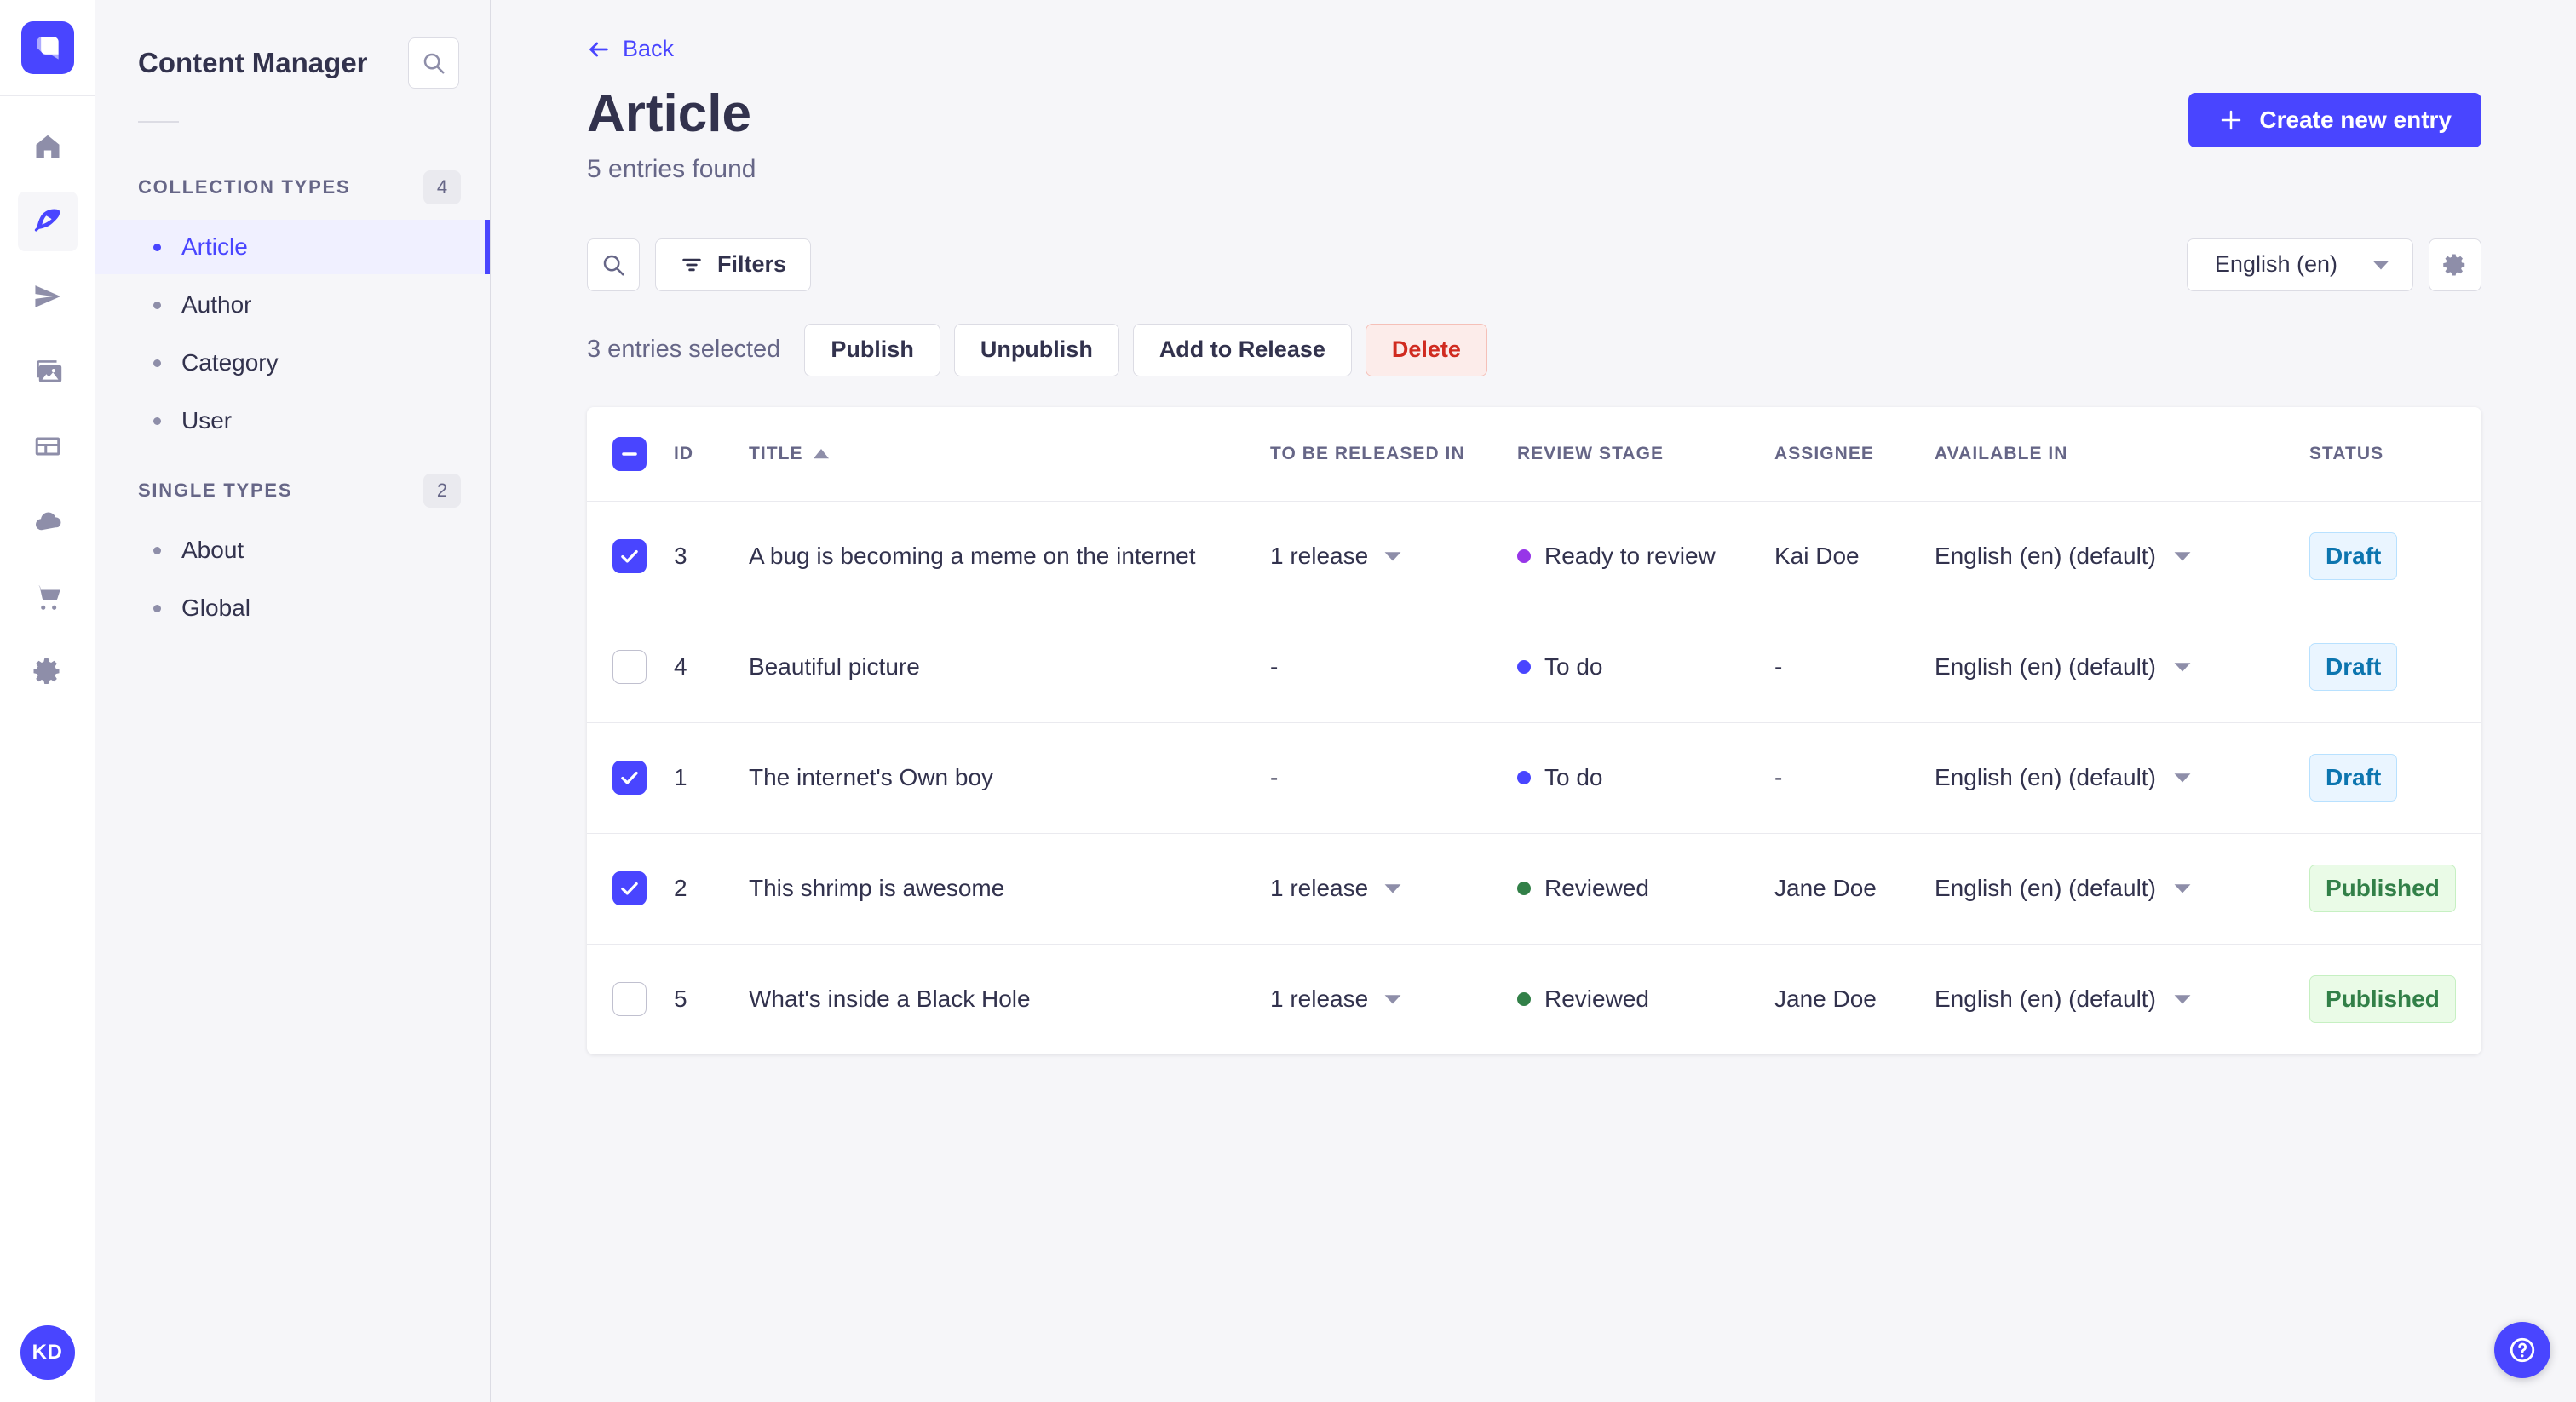 The width and height of the screenshot is (2576, 1402). Describe the element at coordinates (1394, 454) in the screenshot. I see `column-header-to-be-released-in: TO BE RELEASED IN` at that location.